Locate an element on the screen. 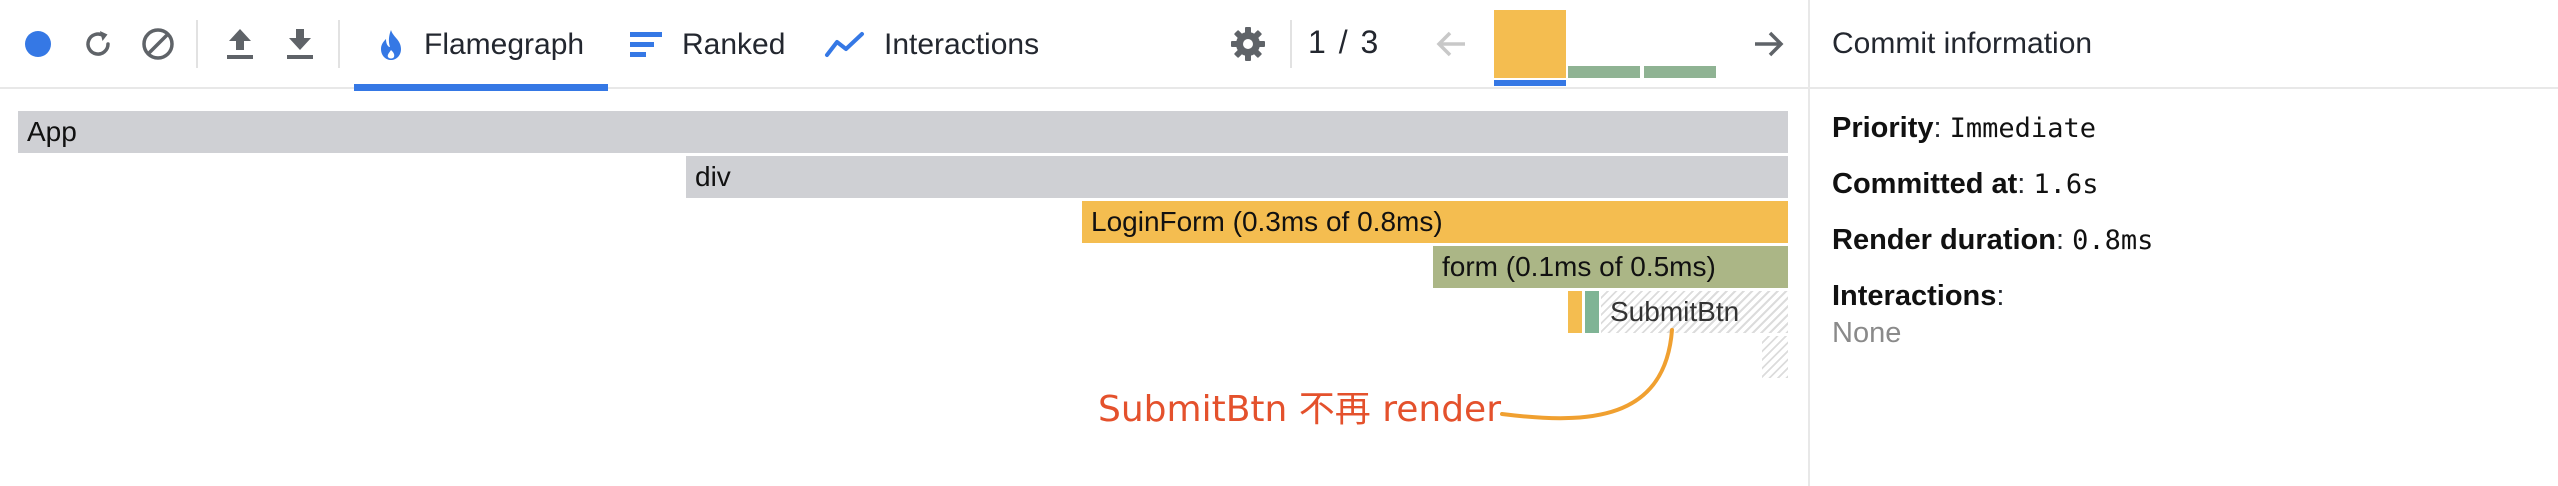 This screenshot has width=2558, height=486. tab-interactions-label: Interactions is located at coordinates (962, 44).